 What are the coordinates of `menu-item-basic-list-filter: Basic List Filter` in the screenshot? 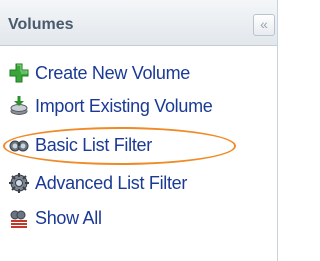 It's located at (80, 145).